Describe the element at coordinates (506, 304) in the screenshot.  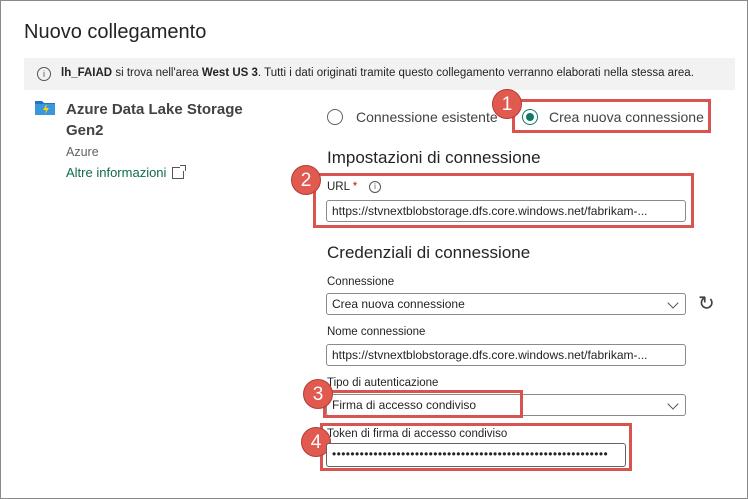
I see `connection-dropdown: Crea nuova connessione` at that location.